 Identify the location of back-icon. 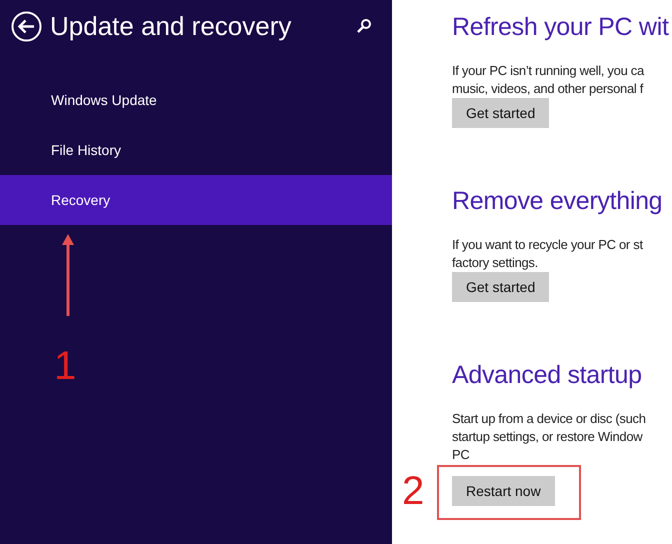
(26, 26).